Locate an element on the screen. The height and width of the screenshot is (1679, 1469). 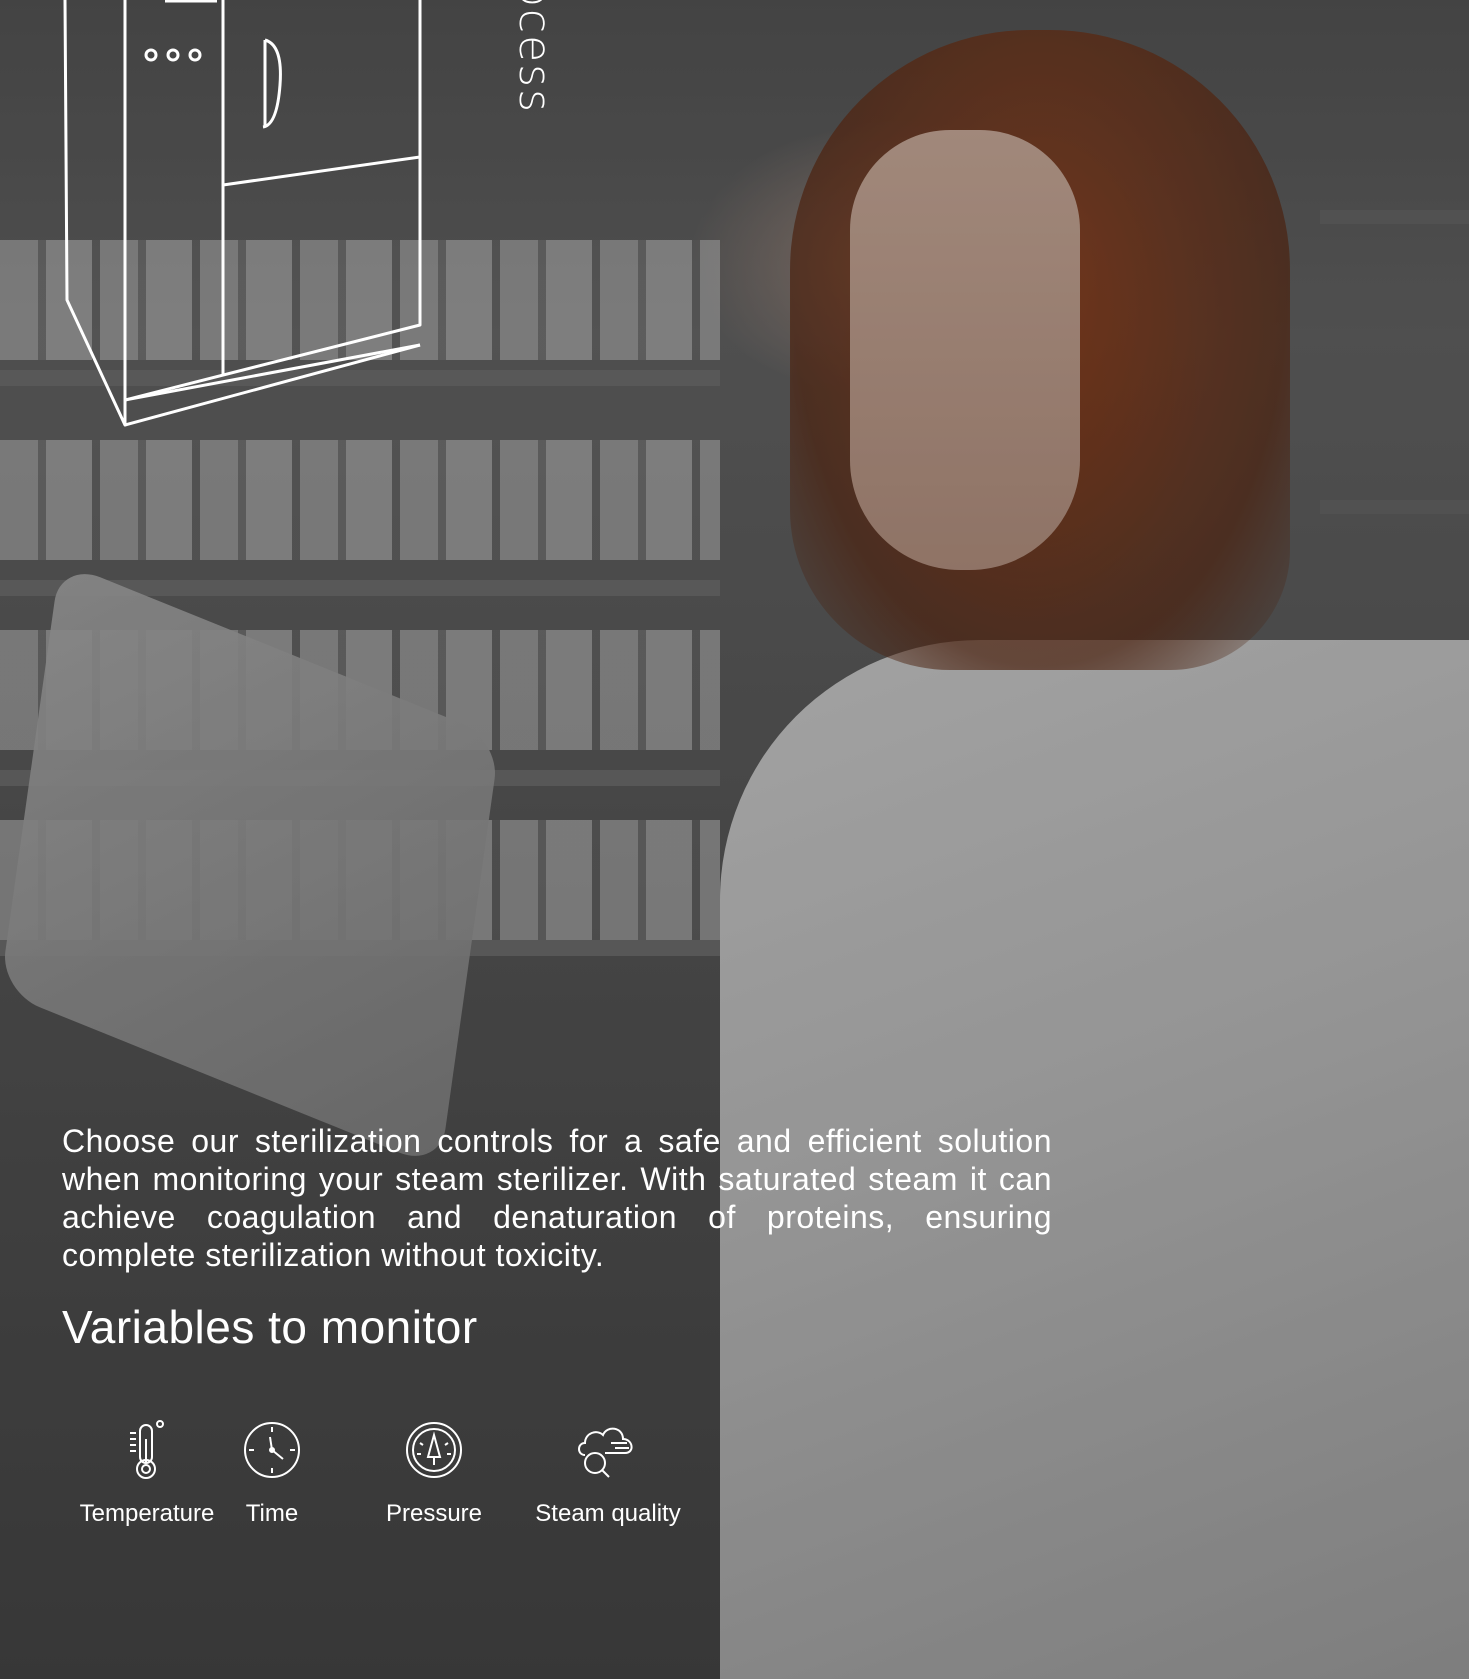
variable-label: Time is located at coordinates (272, 1513).